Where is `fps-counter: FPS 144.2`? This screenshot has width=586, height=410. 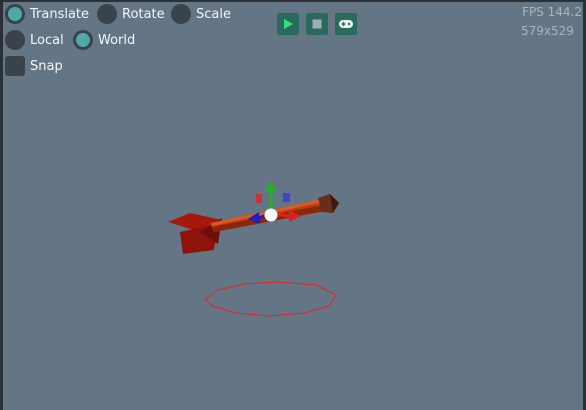
fps-counter: FPS 144.2 is located at coordinates (552, 12).